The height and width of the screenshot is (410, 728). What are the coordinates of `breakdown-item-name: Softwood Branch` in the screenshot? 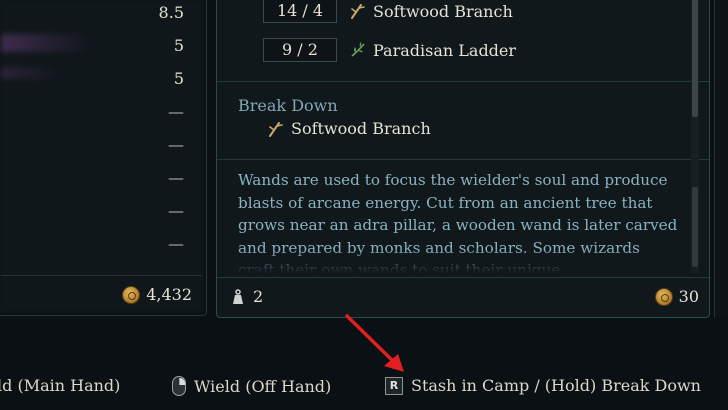 It's located at (361, 128).